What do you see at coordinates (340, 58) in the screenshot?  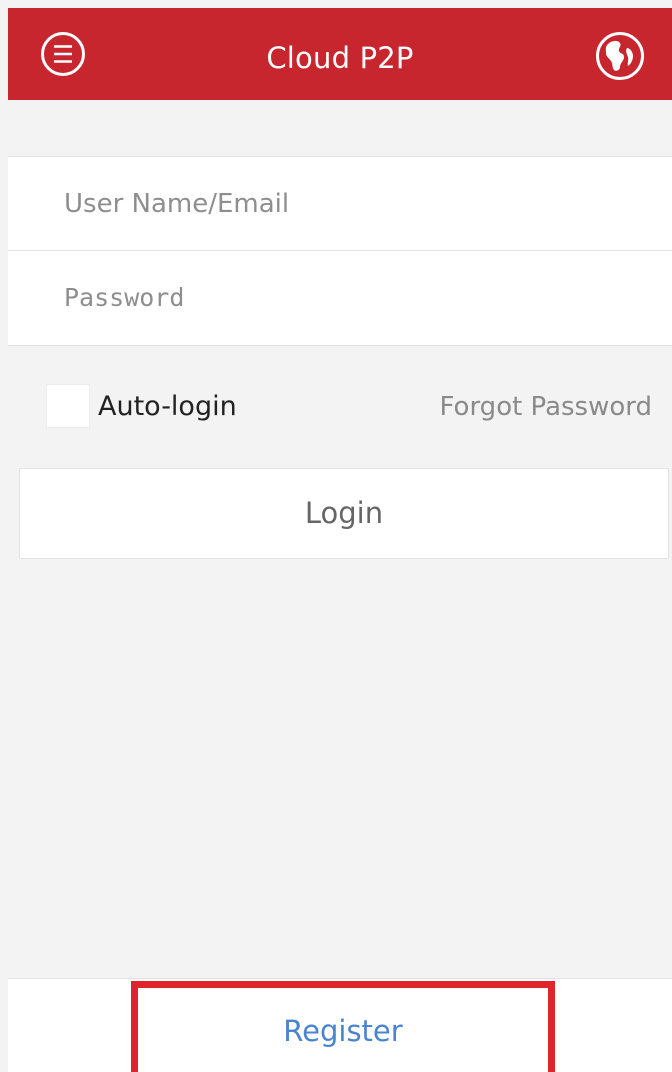 I see `page-title: Cloud P2P` at bounding box center [340, 58].